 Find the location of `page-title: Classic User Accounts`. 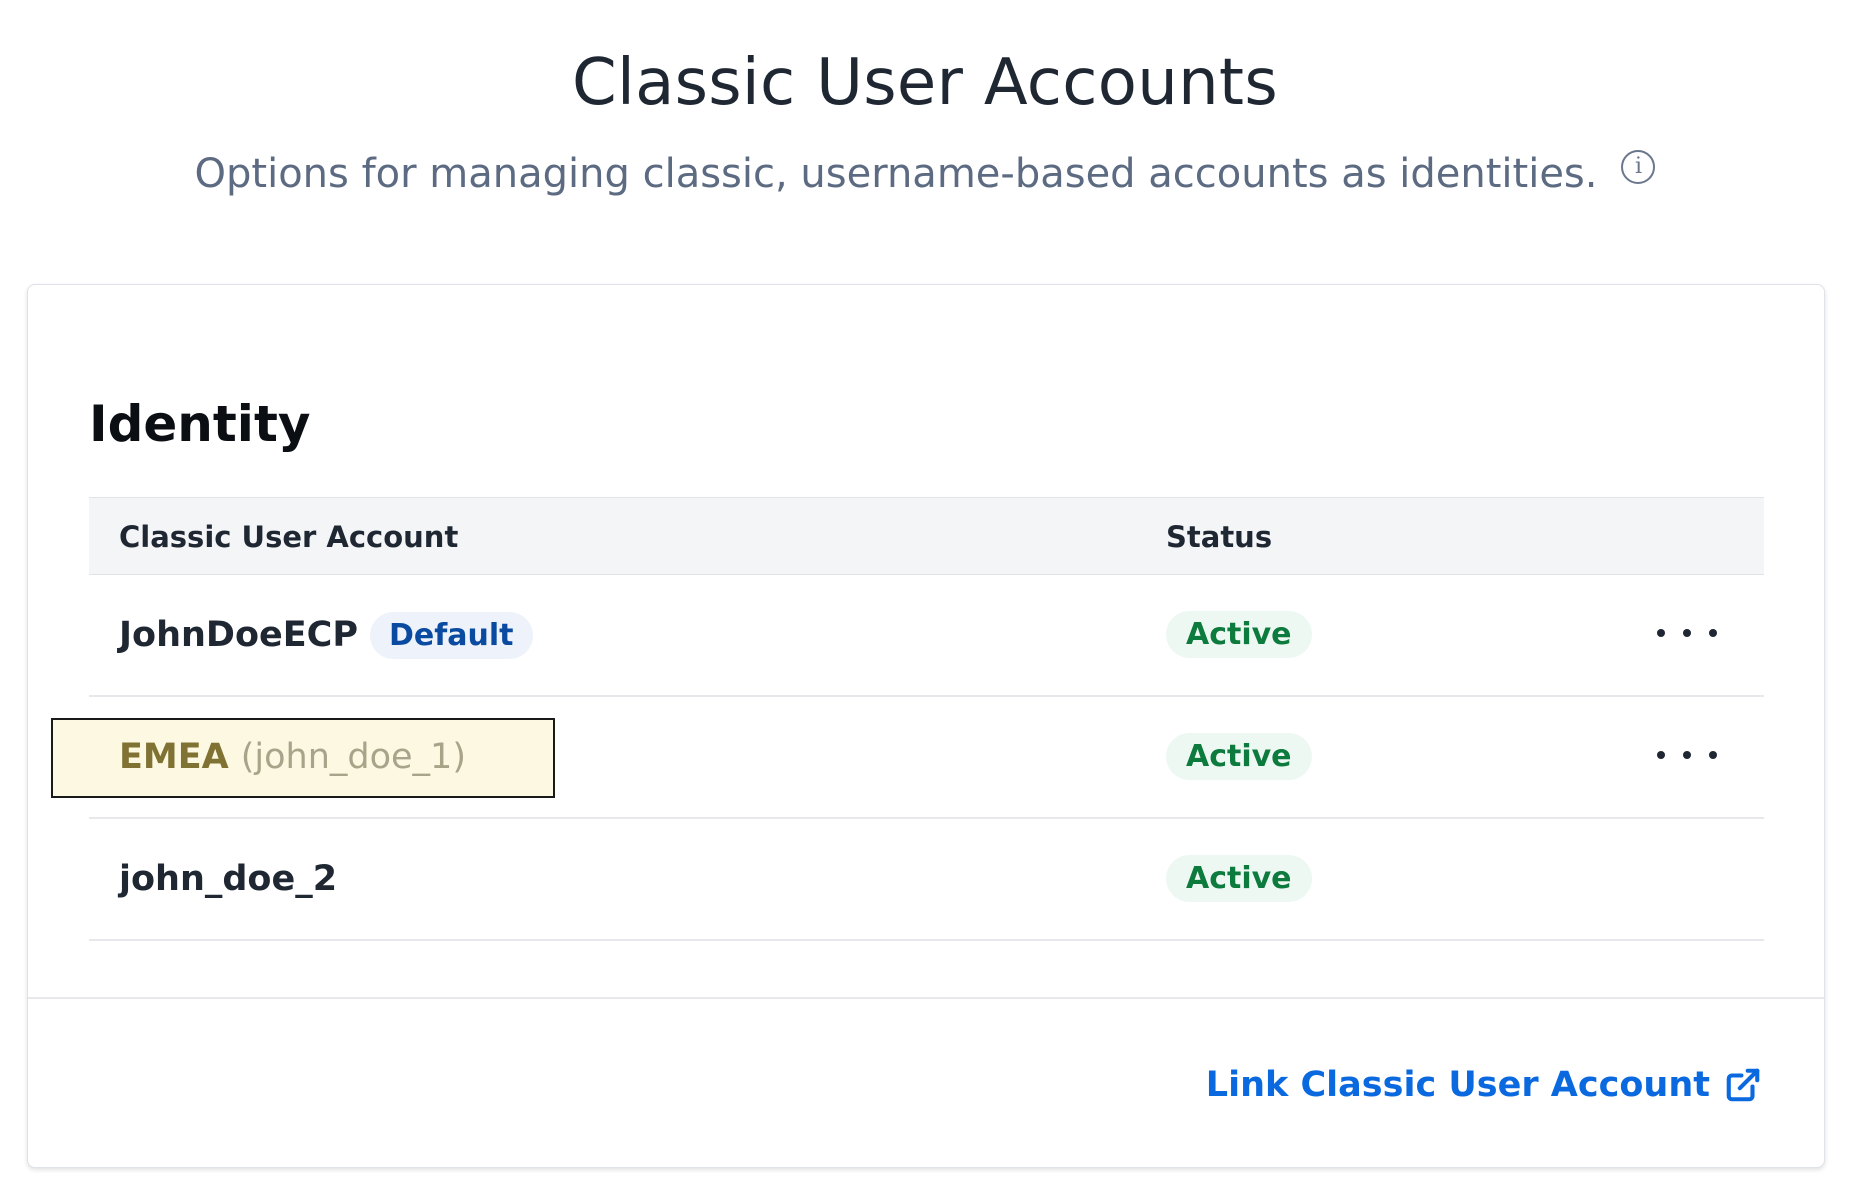

page-title: Classic User Accounts is located at coordinates (925, 83).